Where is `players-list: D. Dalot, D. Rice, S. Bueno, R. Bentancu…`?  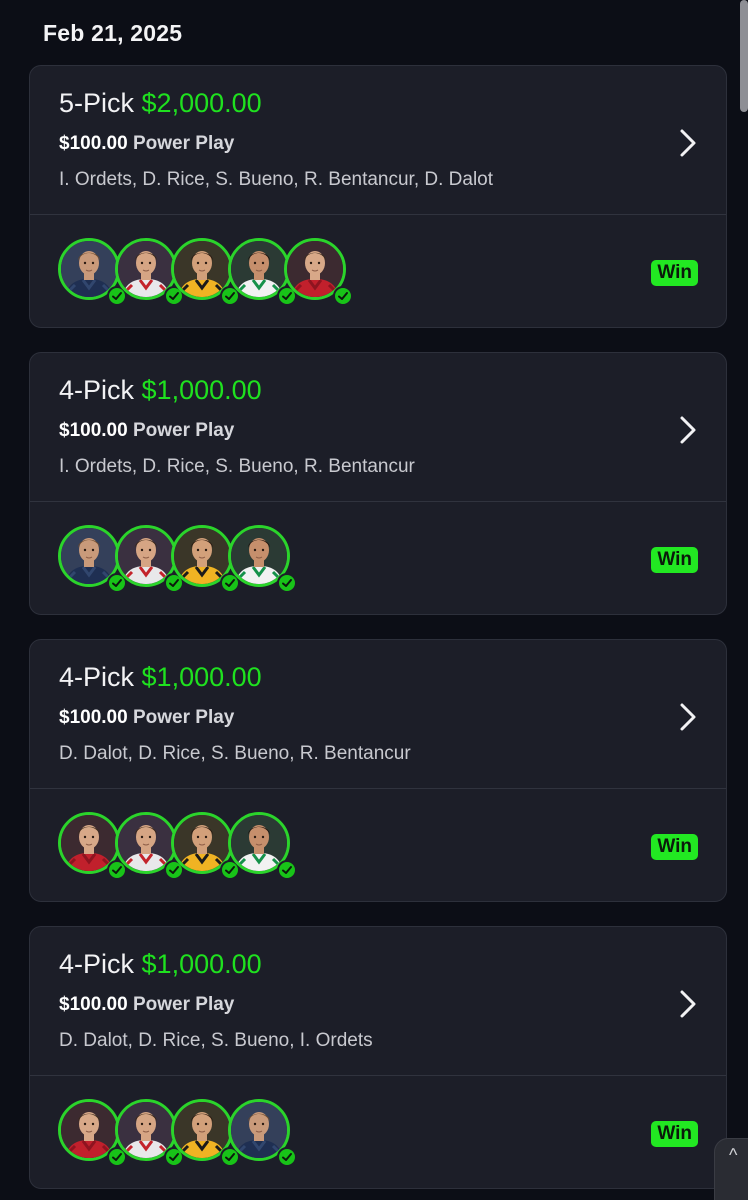 players-list: D. Dalot, D. Rice, S. Bueno, R. Bentancu… is located at coordinates (235, 753).